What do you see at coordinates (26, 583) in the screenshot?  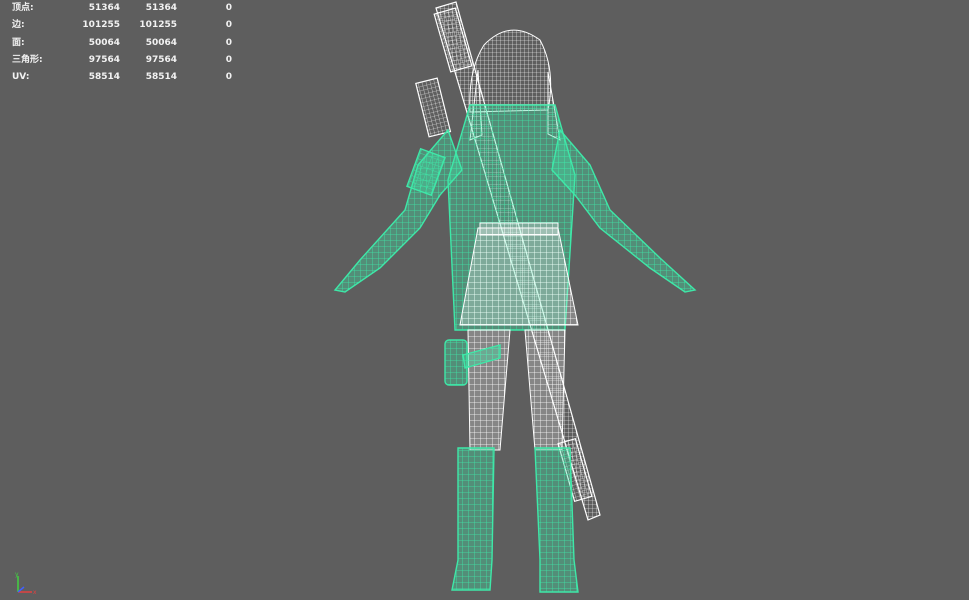 I see `view-axis-gizmo: y x` at bounding box center [26, 583].